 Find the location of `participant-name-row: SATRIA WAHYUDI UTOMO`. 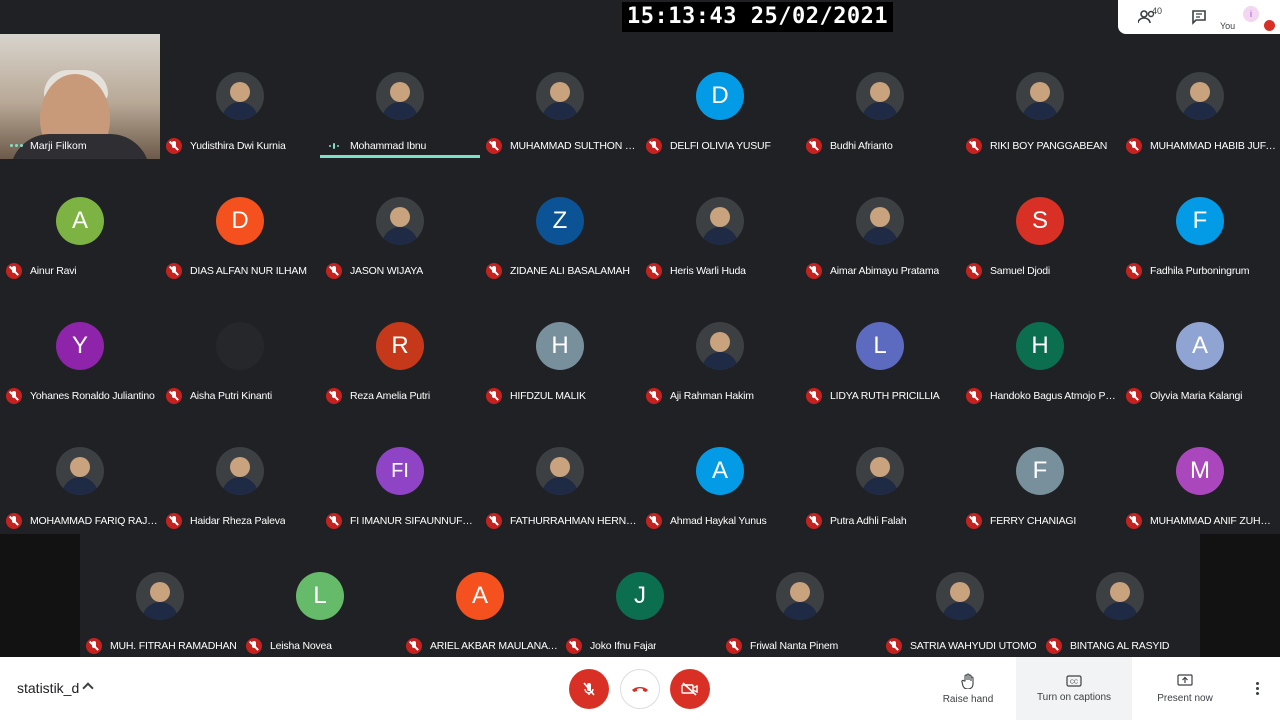

participant-name-row: SATRIA WAHYUDI UTOMO is located at coordinates (962, 646).